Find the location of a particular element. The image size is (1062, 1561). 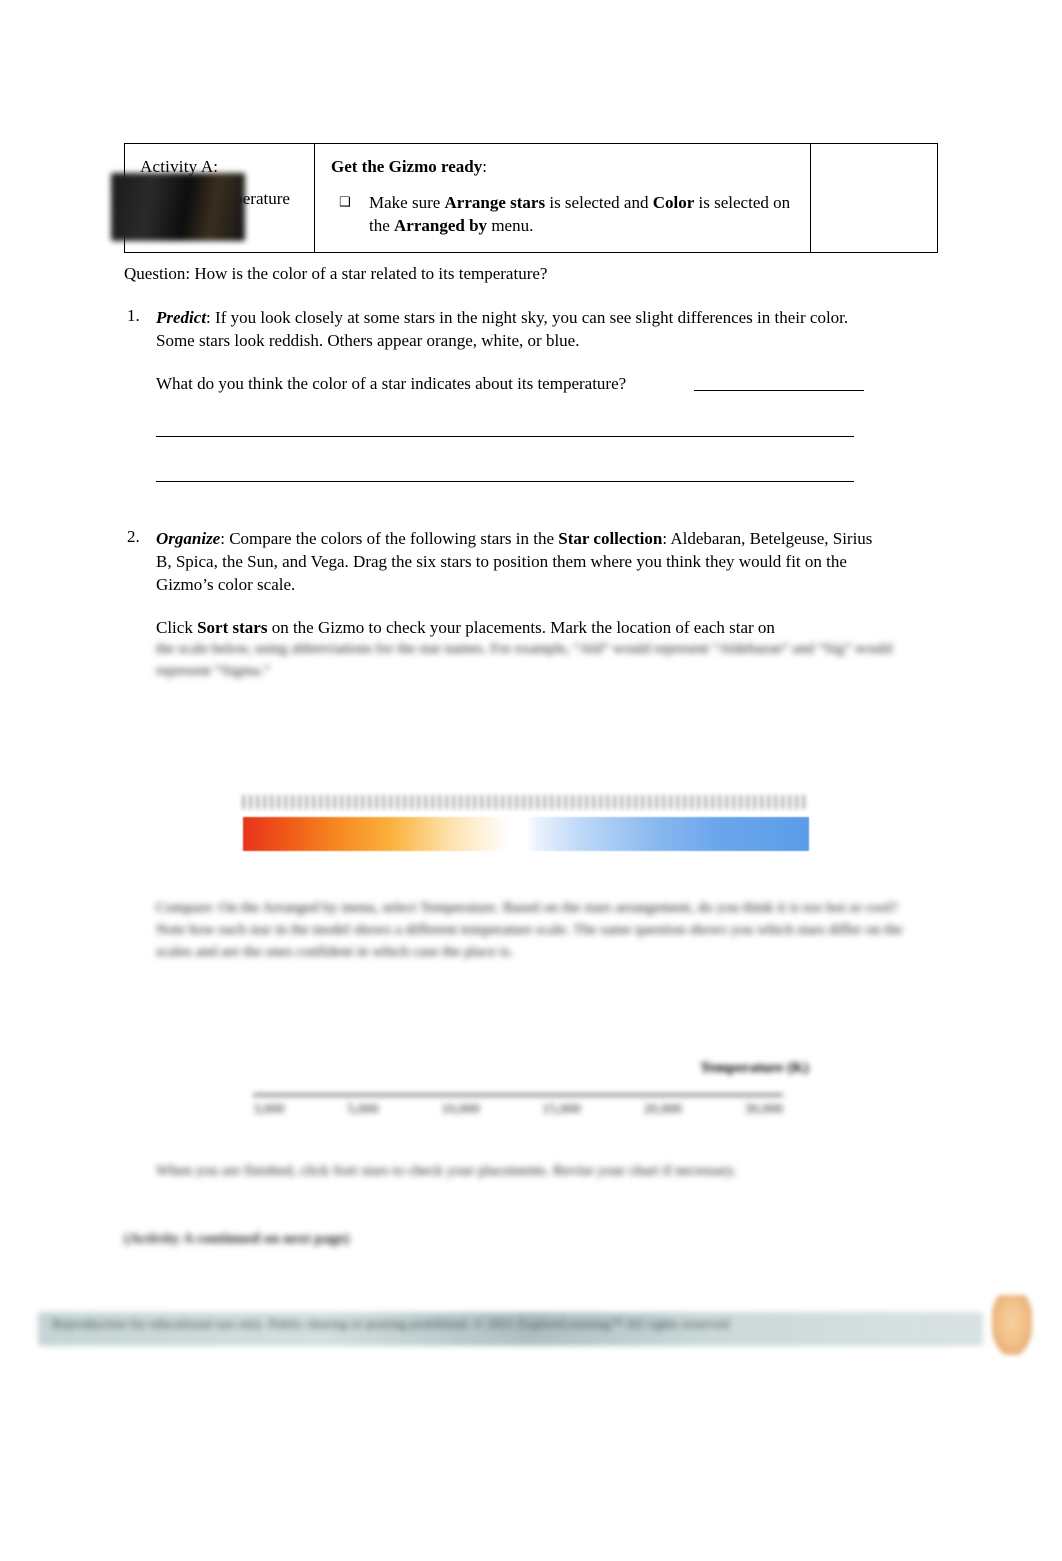

temp-tick-1: 5,000 is located at coordinates (363, 1109).